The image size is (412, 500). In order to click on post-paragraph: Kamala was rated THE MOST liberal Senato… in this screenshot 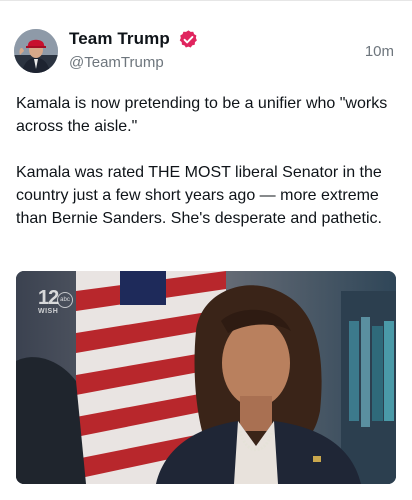, I will do `click(199, 195)`.